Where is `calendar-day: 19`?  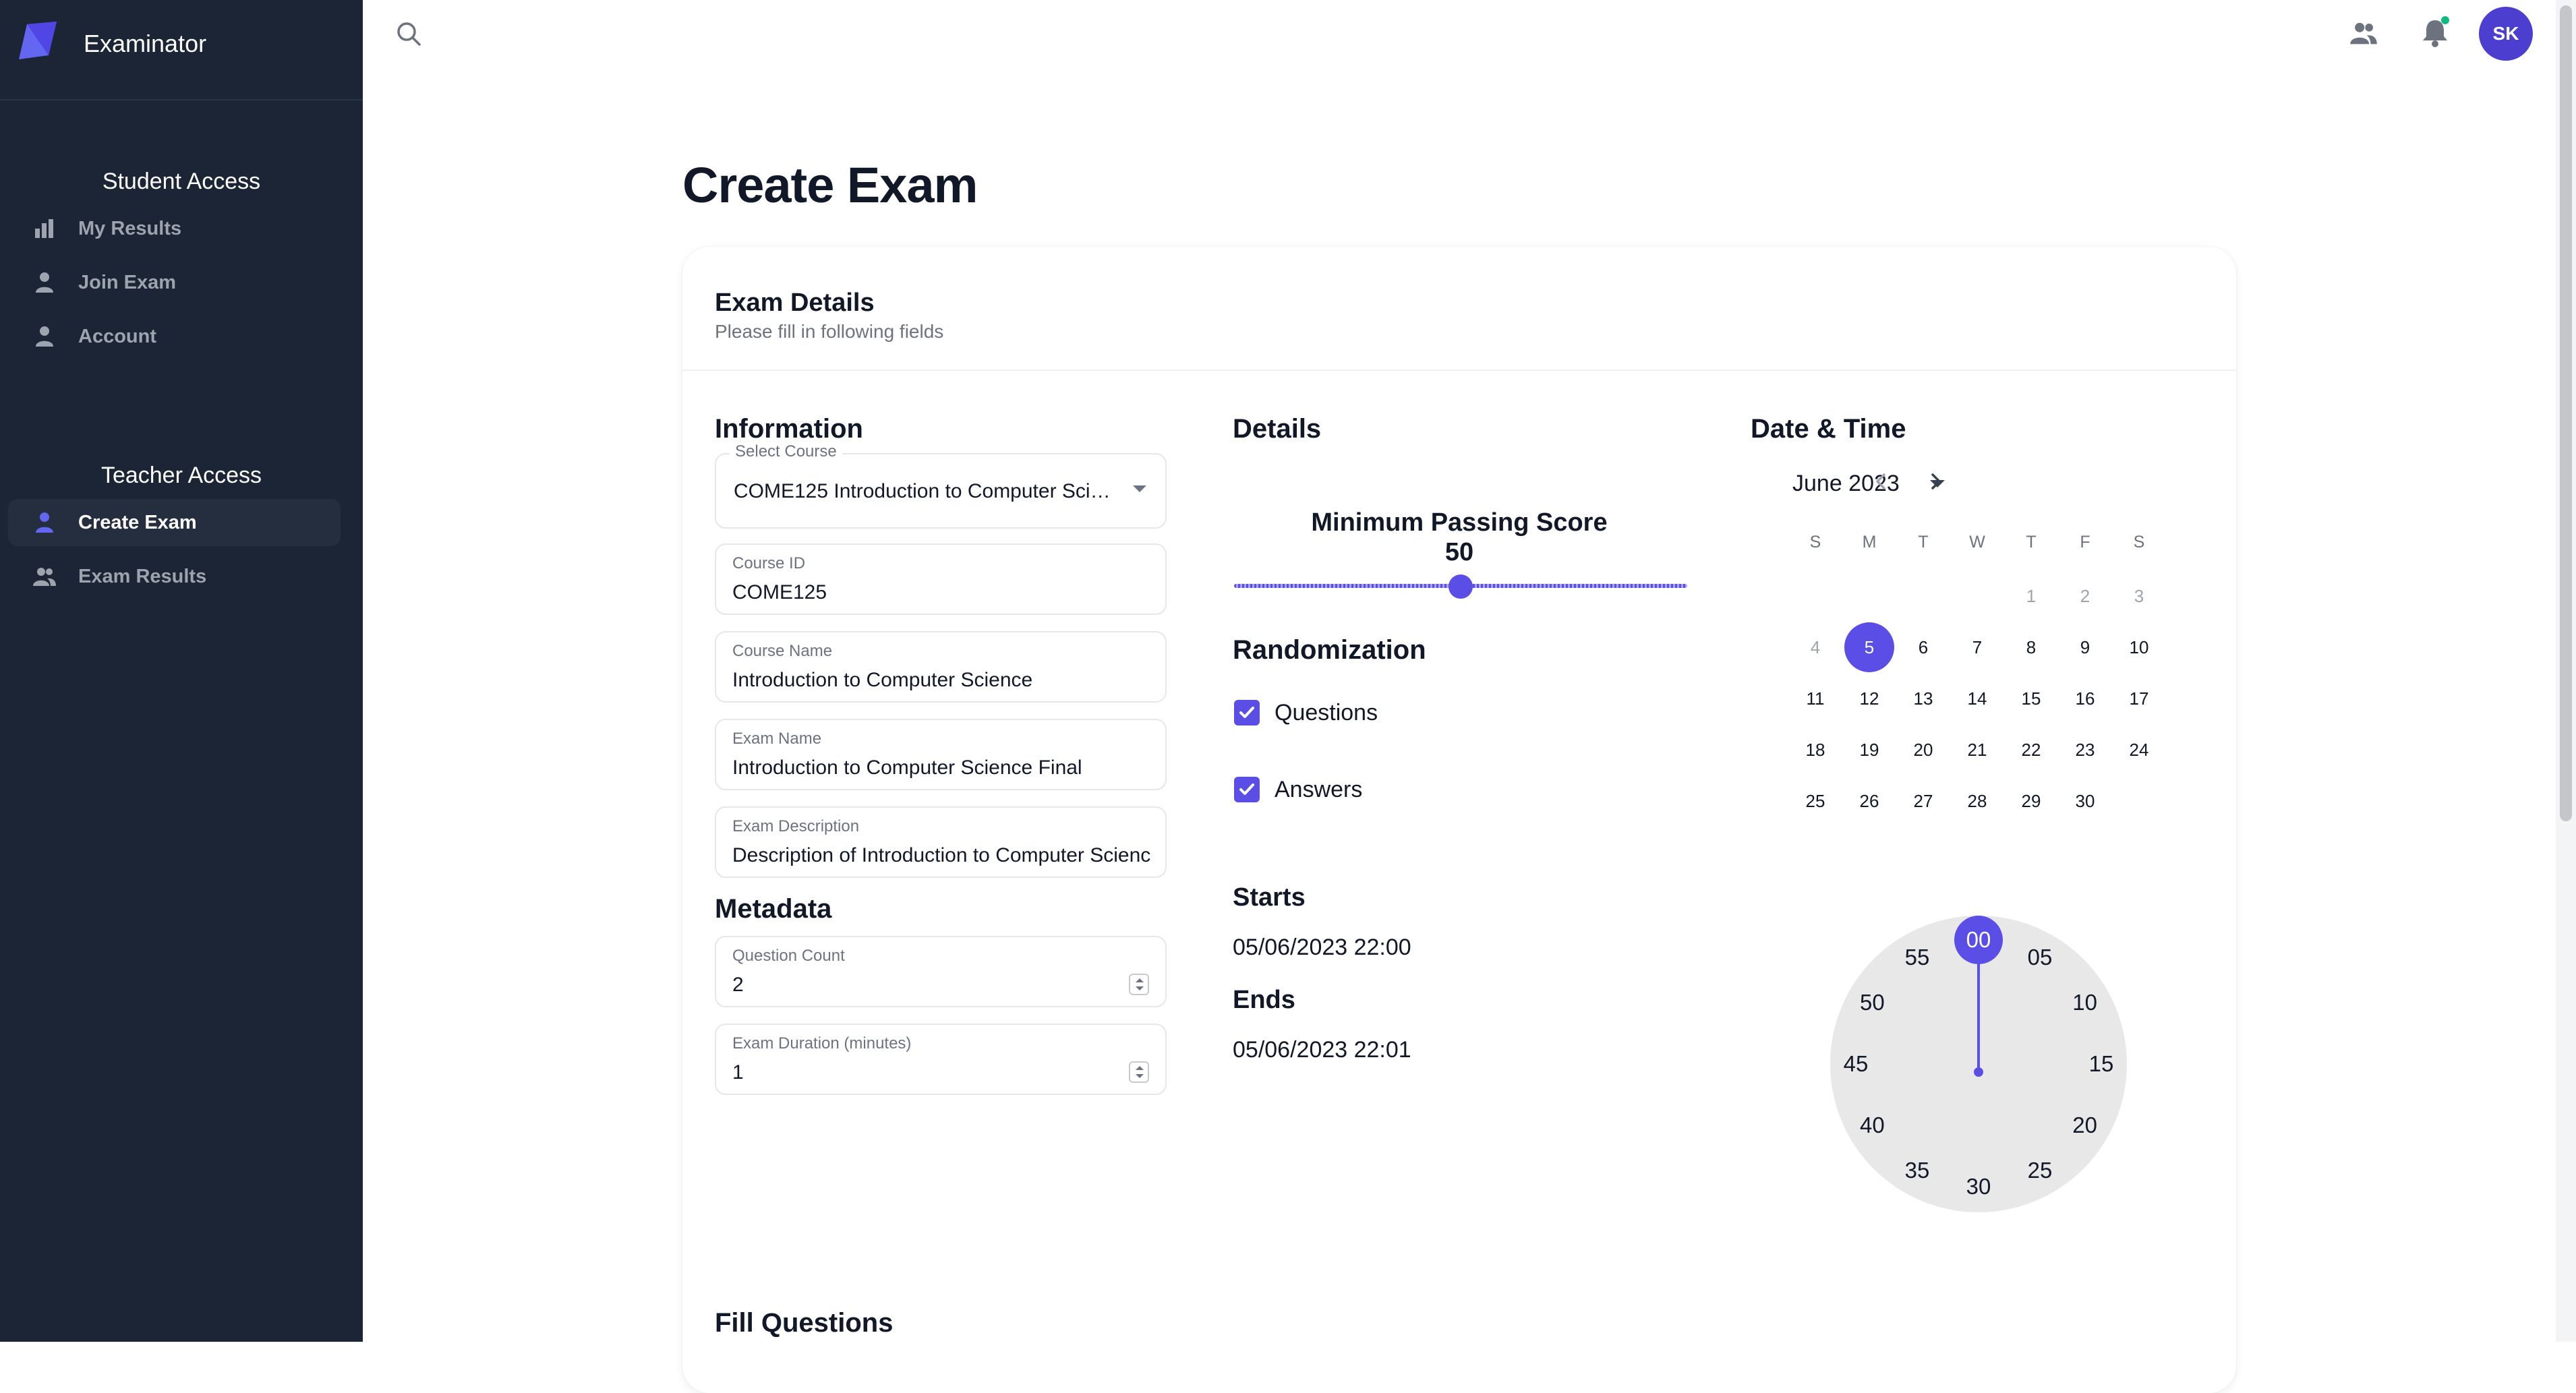 calendar-day: 19 is located at coordinates (1869, 750).